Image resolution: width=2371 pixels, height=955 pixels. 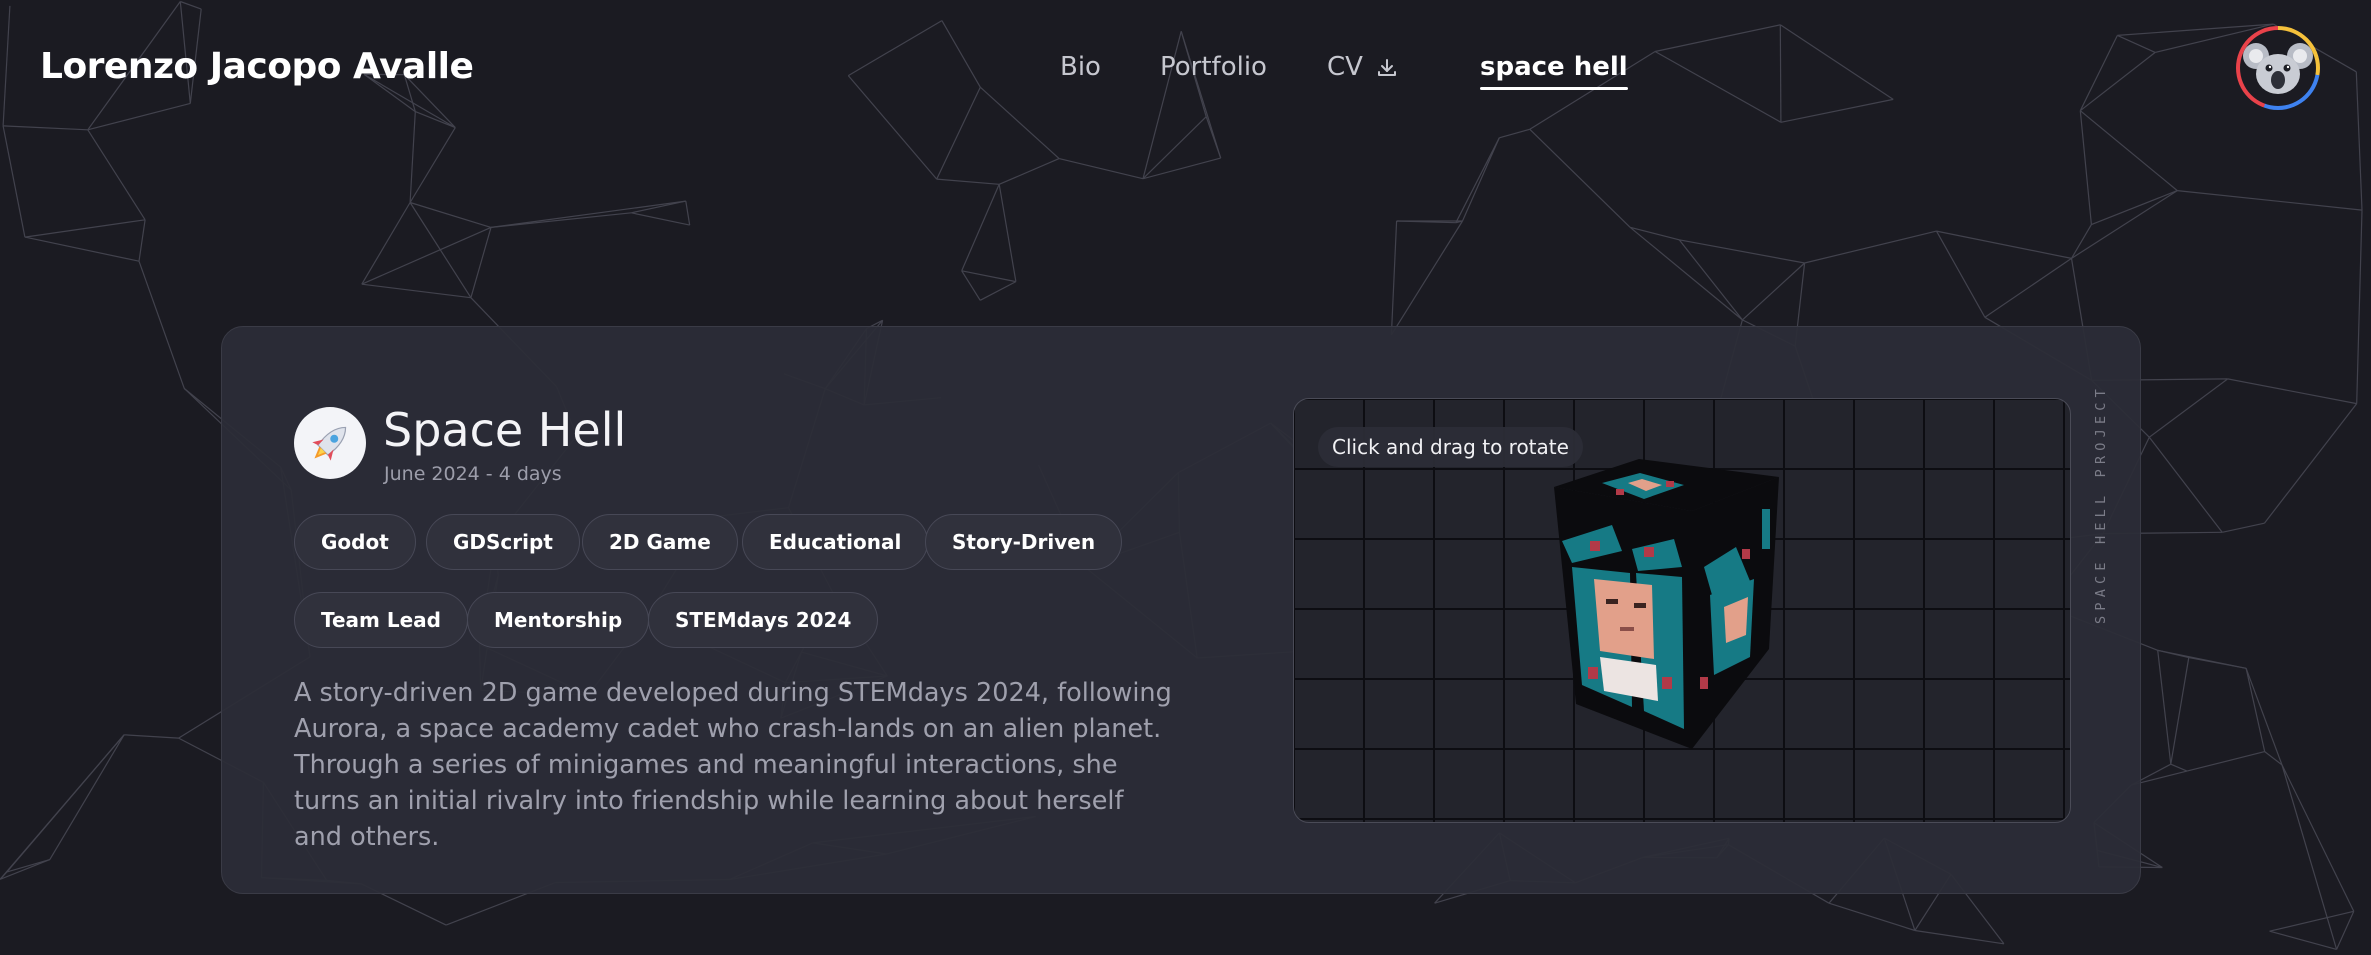 What do you see at coordinates (660, 542) in the screenshot?
I see `tag-2d-game: 2D Game` at bounding box center [660, 542].